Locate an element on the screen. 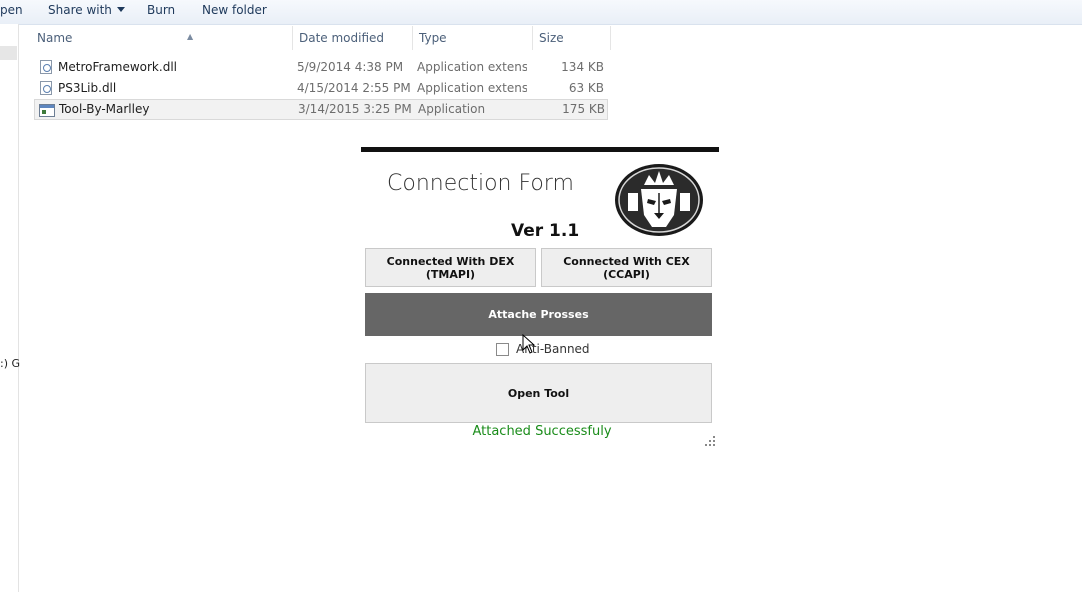 This screenshot has width=1082, height=592. open-button: pen is located at coordinates (11, 10).